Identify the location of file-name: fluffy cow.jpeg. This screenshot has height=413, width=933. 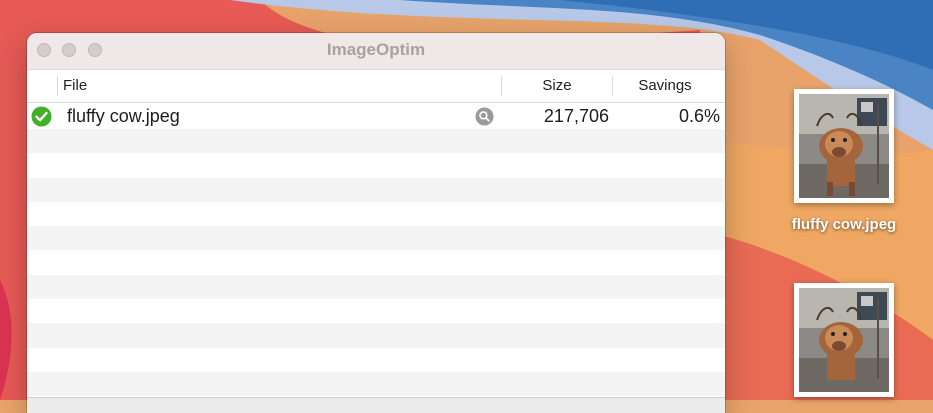
(123, 116).